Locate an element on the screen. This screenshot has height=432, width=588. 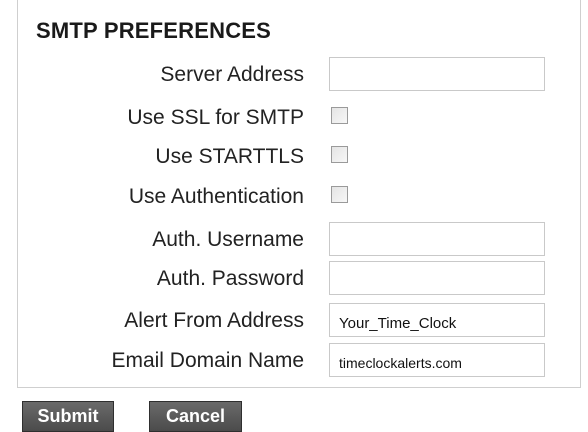
email-domain-name-input is located at coordinates (437, 360).